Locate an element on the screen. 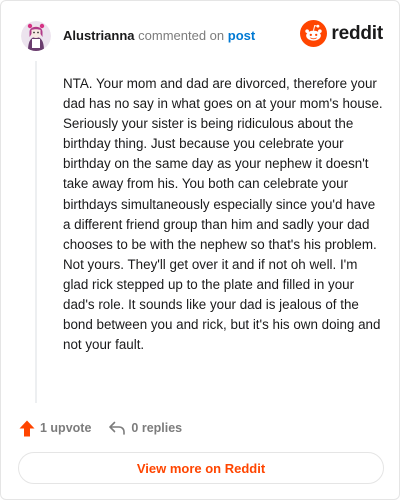 The image size is (400, 500). replies-button: 0 replies is located at coordinates (145, 428).